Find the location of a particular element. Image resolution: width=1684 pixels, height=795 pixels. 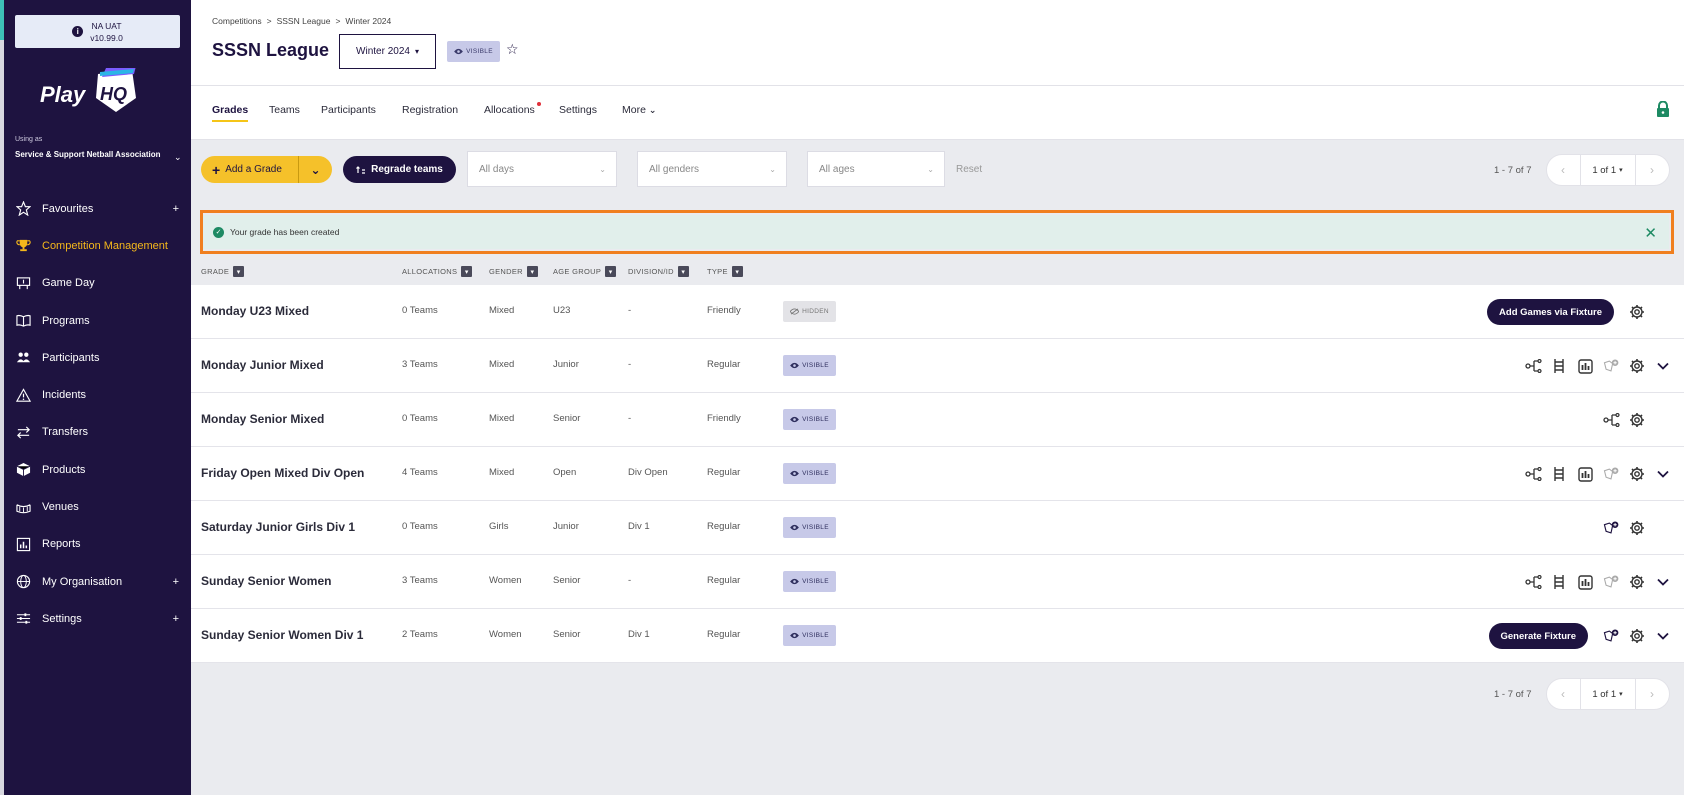

reset-filters-link: Reset is located at coordinates (969, 169).